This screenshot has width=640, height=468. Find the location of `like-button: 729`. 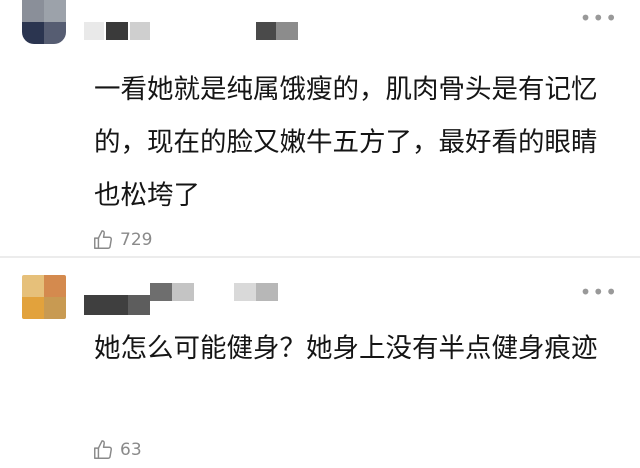

like-button: 729 is located at coordinates (122, 240).